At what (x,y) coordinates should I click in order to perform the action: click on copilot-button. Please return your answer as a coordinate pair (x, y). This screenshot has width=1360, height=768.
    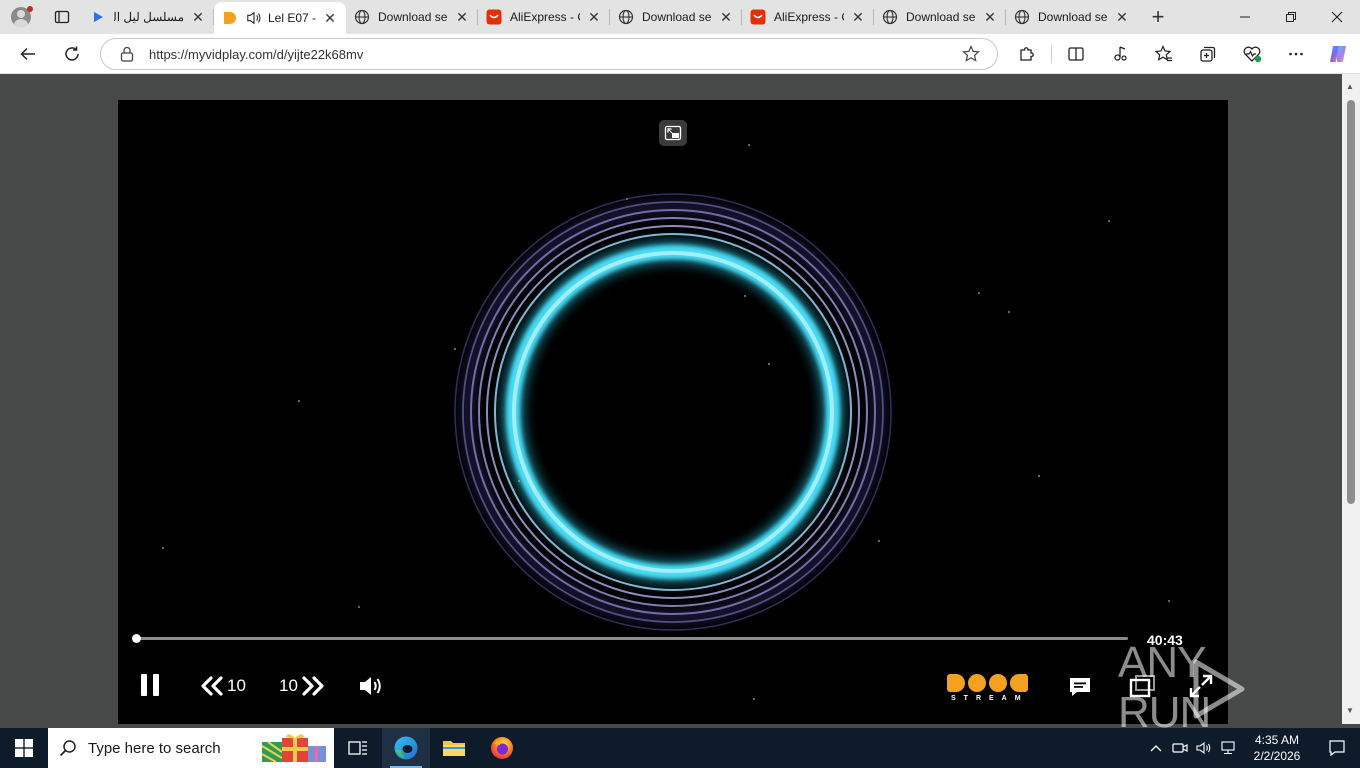
    Looking at the image, I should click on (1338, 54).